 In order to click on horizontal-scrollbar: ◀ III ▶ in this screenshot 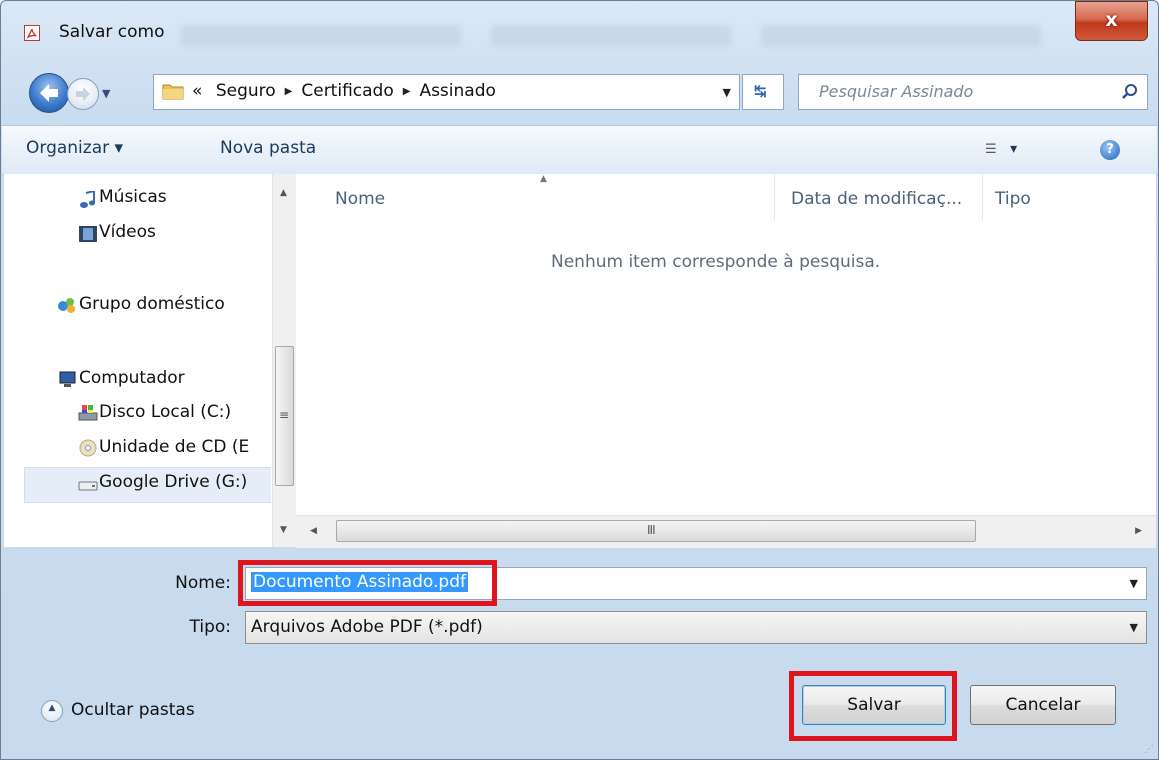, I will do `click(726, 531)`.